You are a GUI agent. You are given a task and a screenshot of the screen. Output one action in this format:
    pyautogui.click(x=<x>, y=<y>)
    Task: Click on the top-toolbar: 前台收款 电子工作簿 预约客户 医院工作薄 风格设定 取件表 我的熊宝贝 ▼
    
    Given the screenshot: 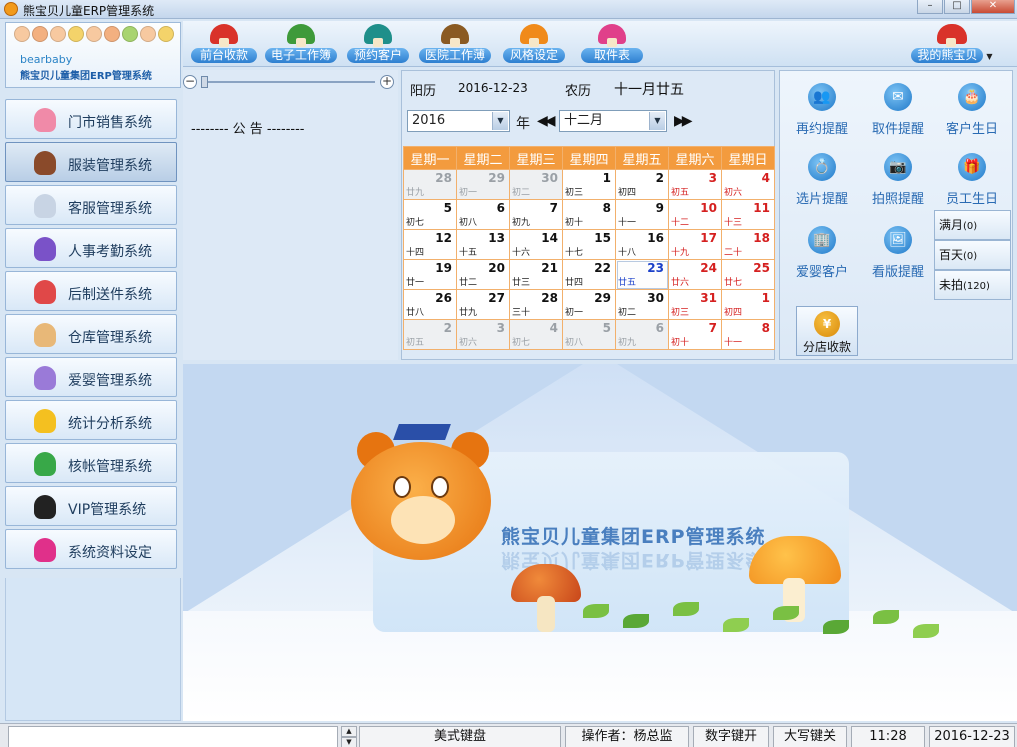 What is the action you would take?
    pyautogui.click(x=600, y=44)
    